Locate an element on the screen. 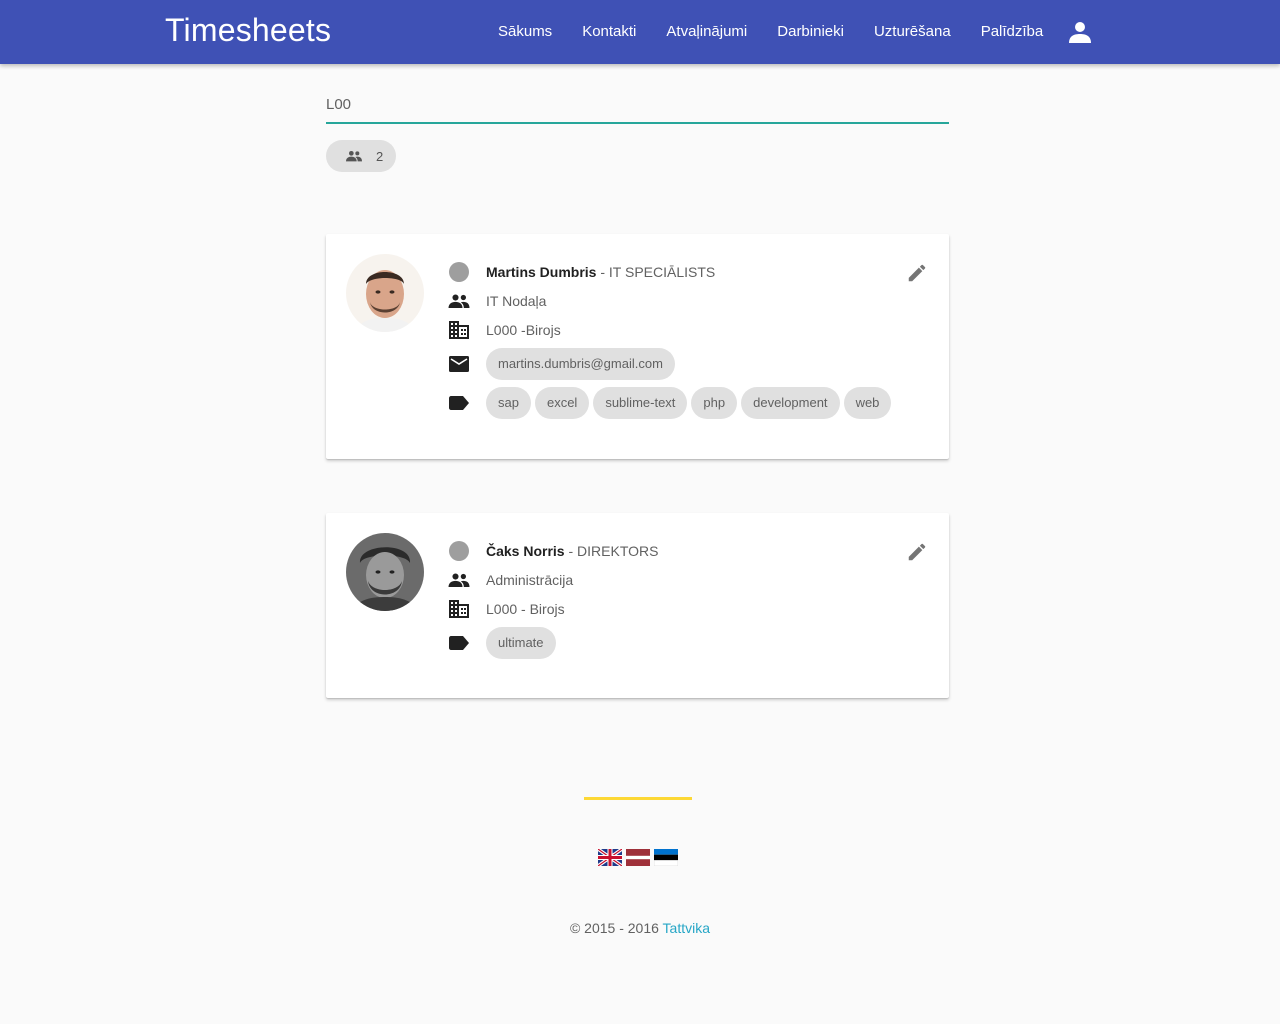 The width and height of the screenshot is (1280, 1024). tag-chip: sublime-text is located at coordinates (640, 403).